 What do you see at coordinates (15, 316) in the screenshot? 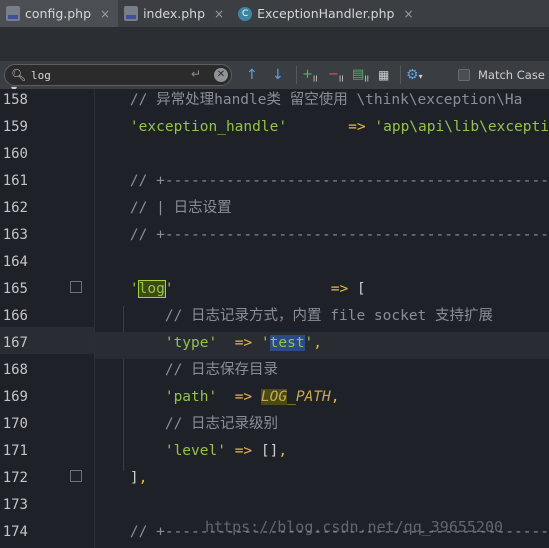
I see `line-number: 166` at bounding box center [15, 316].